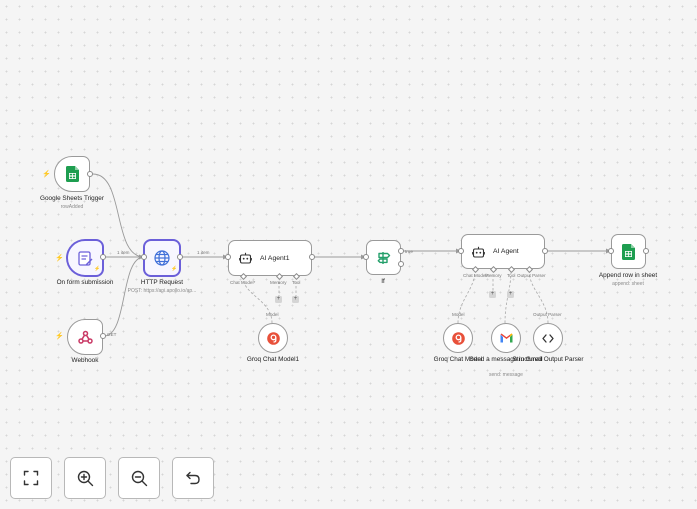 This screenshot has width=697, height=509. What do you see at coordinates (545, 251) in the screenshot?
I see `ai-agent-output-port` at bounding box center [545, 251].